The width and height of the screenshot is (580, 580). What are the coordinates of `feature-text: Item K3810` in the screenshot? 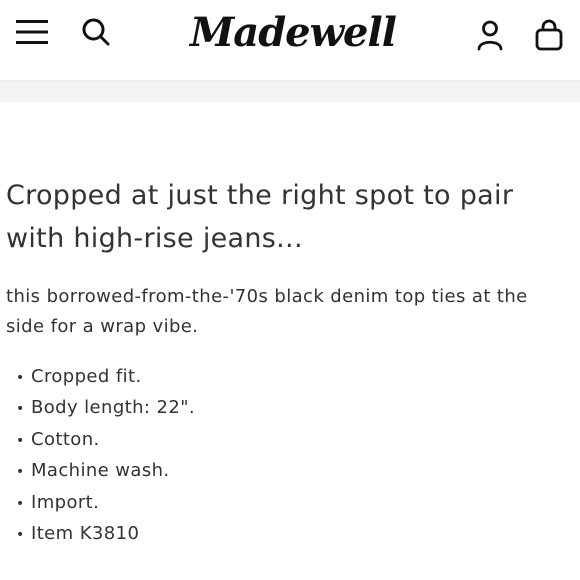 It's located at (85, 534).